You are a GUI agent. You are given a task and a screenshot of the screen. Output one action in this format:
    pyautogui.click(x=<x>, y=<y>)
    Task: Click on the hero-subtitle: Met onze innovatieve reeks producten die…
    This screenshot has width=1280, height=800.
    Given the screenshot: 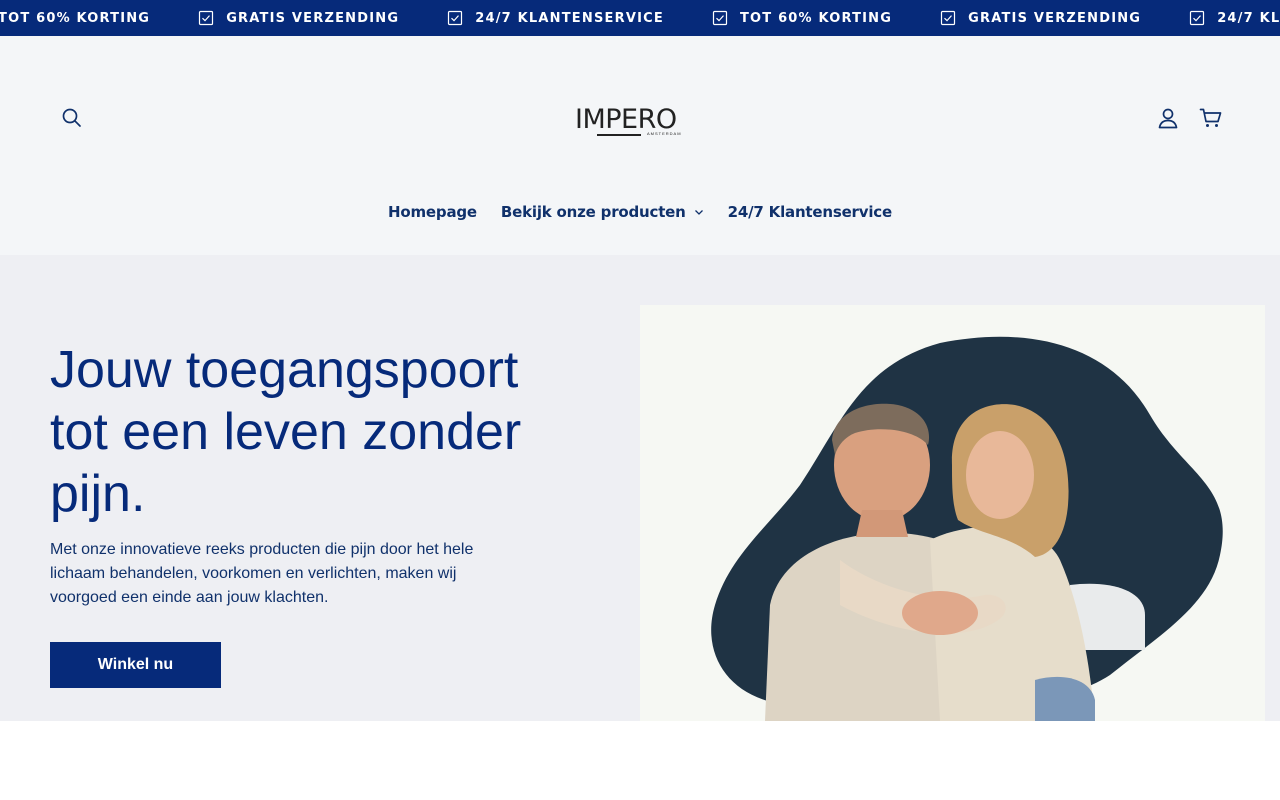 What is the action you would take?
    pyautogui.click(x=262, y=573)
    